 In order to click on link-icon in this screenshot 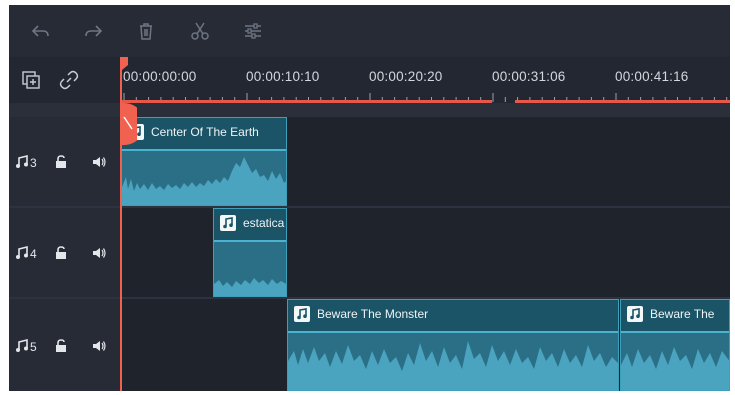, I will do `click(69, 80)`.